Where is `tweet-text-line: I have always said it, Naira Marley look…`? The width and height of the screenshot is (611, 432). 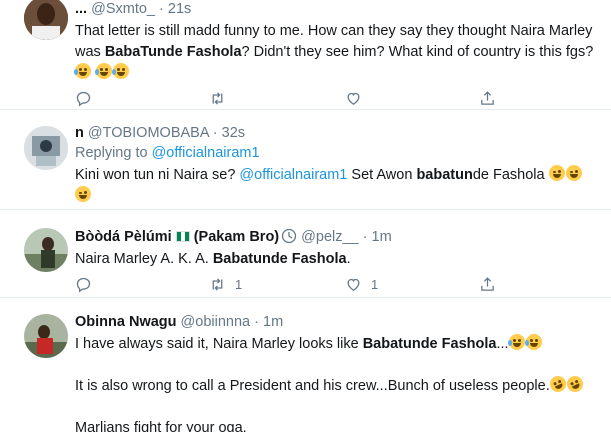 tweet-text-line: I have always said it, Naira Marley look… is located at coordinates (336, 344).